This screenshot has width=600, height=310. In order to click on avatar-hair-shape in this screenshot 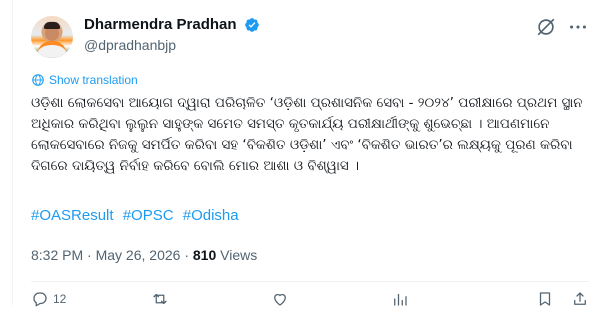, I will do `click(52, 25)`.